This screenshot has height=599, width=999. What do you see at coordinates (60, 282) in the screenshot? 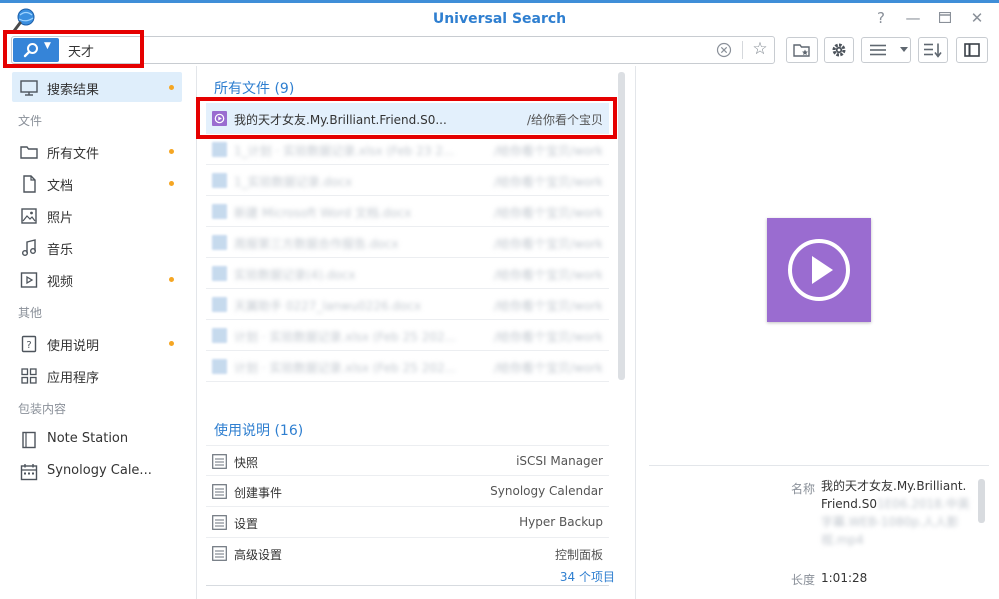
I see `sidebar-item-label: 视频` at bounding box center [60, 282].